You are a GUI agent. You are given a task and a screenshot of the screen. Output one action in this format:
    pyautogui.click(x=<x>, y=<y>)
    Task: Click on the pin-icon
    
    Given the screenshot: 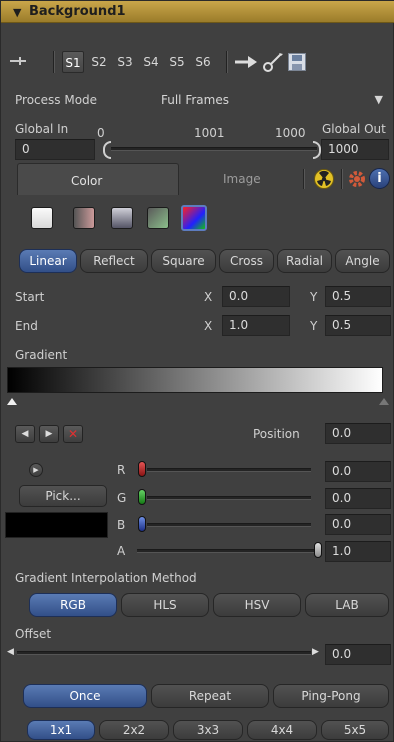 What is the action you would take?
    pyautogui.click(x=18, y=61)
    